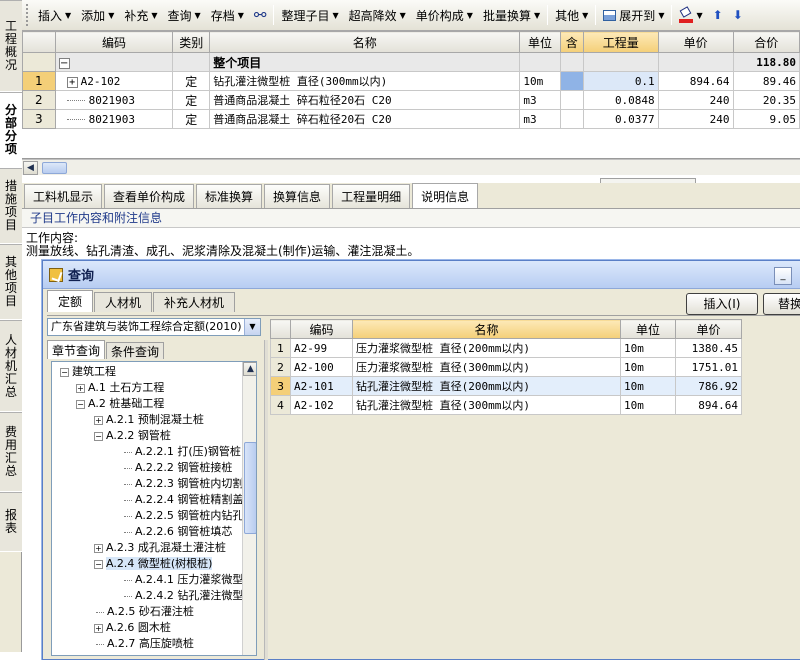 The width and height of the screenshot is (800, 660). Describe the element at coordinates (183, 484) in the screenshot. I see `tree-node: A.2.2.3 钢管桩内切割` at that location.